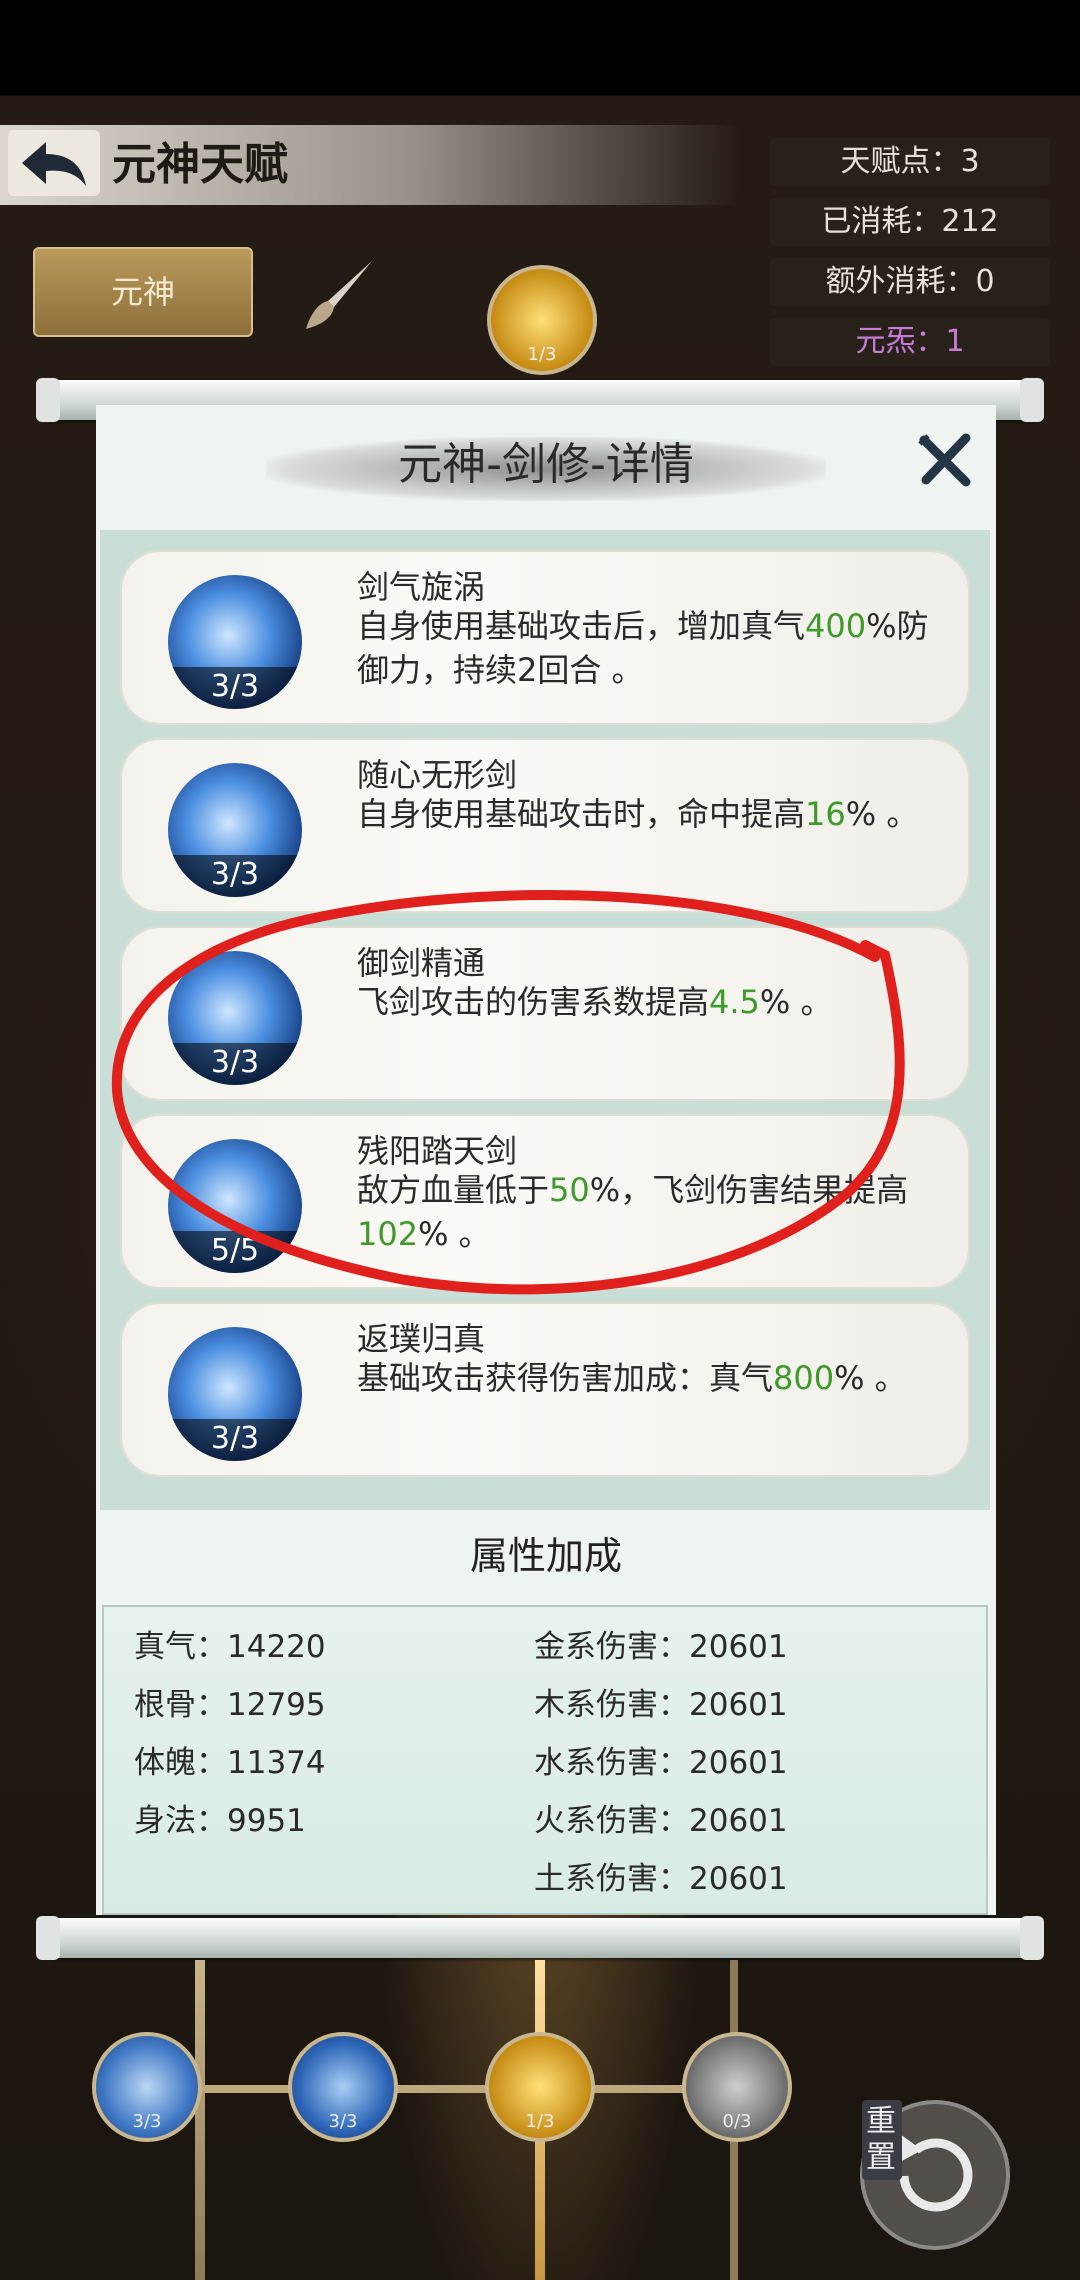 The image size is (1080, 2280). Describe the element at coordinates (661, 1705) in the screenshot. I see `attr-row: 木系伤害：20601` at that location.